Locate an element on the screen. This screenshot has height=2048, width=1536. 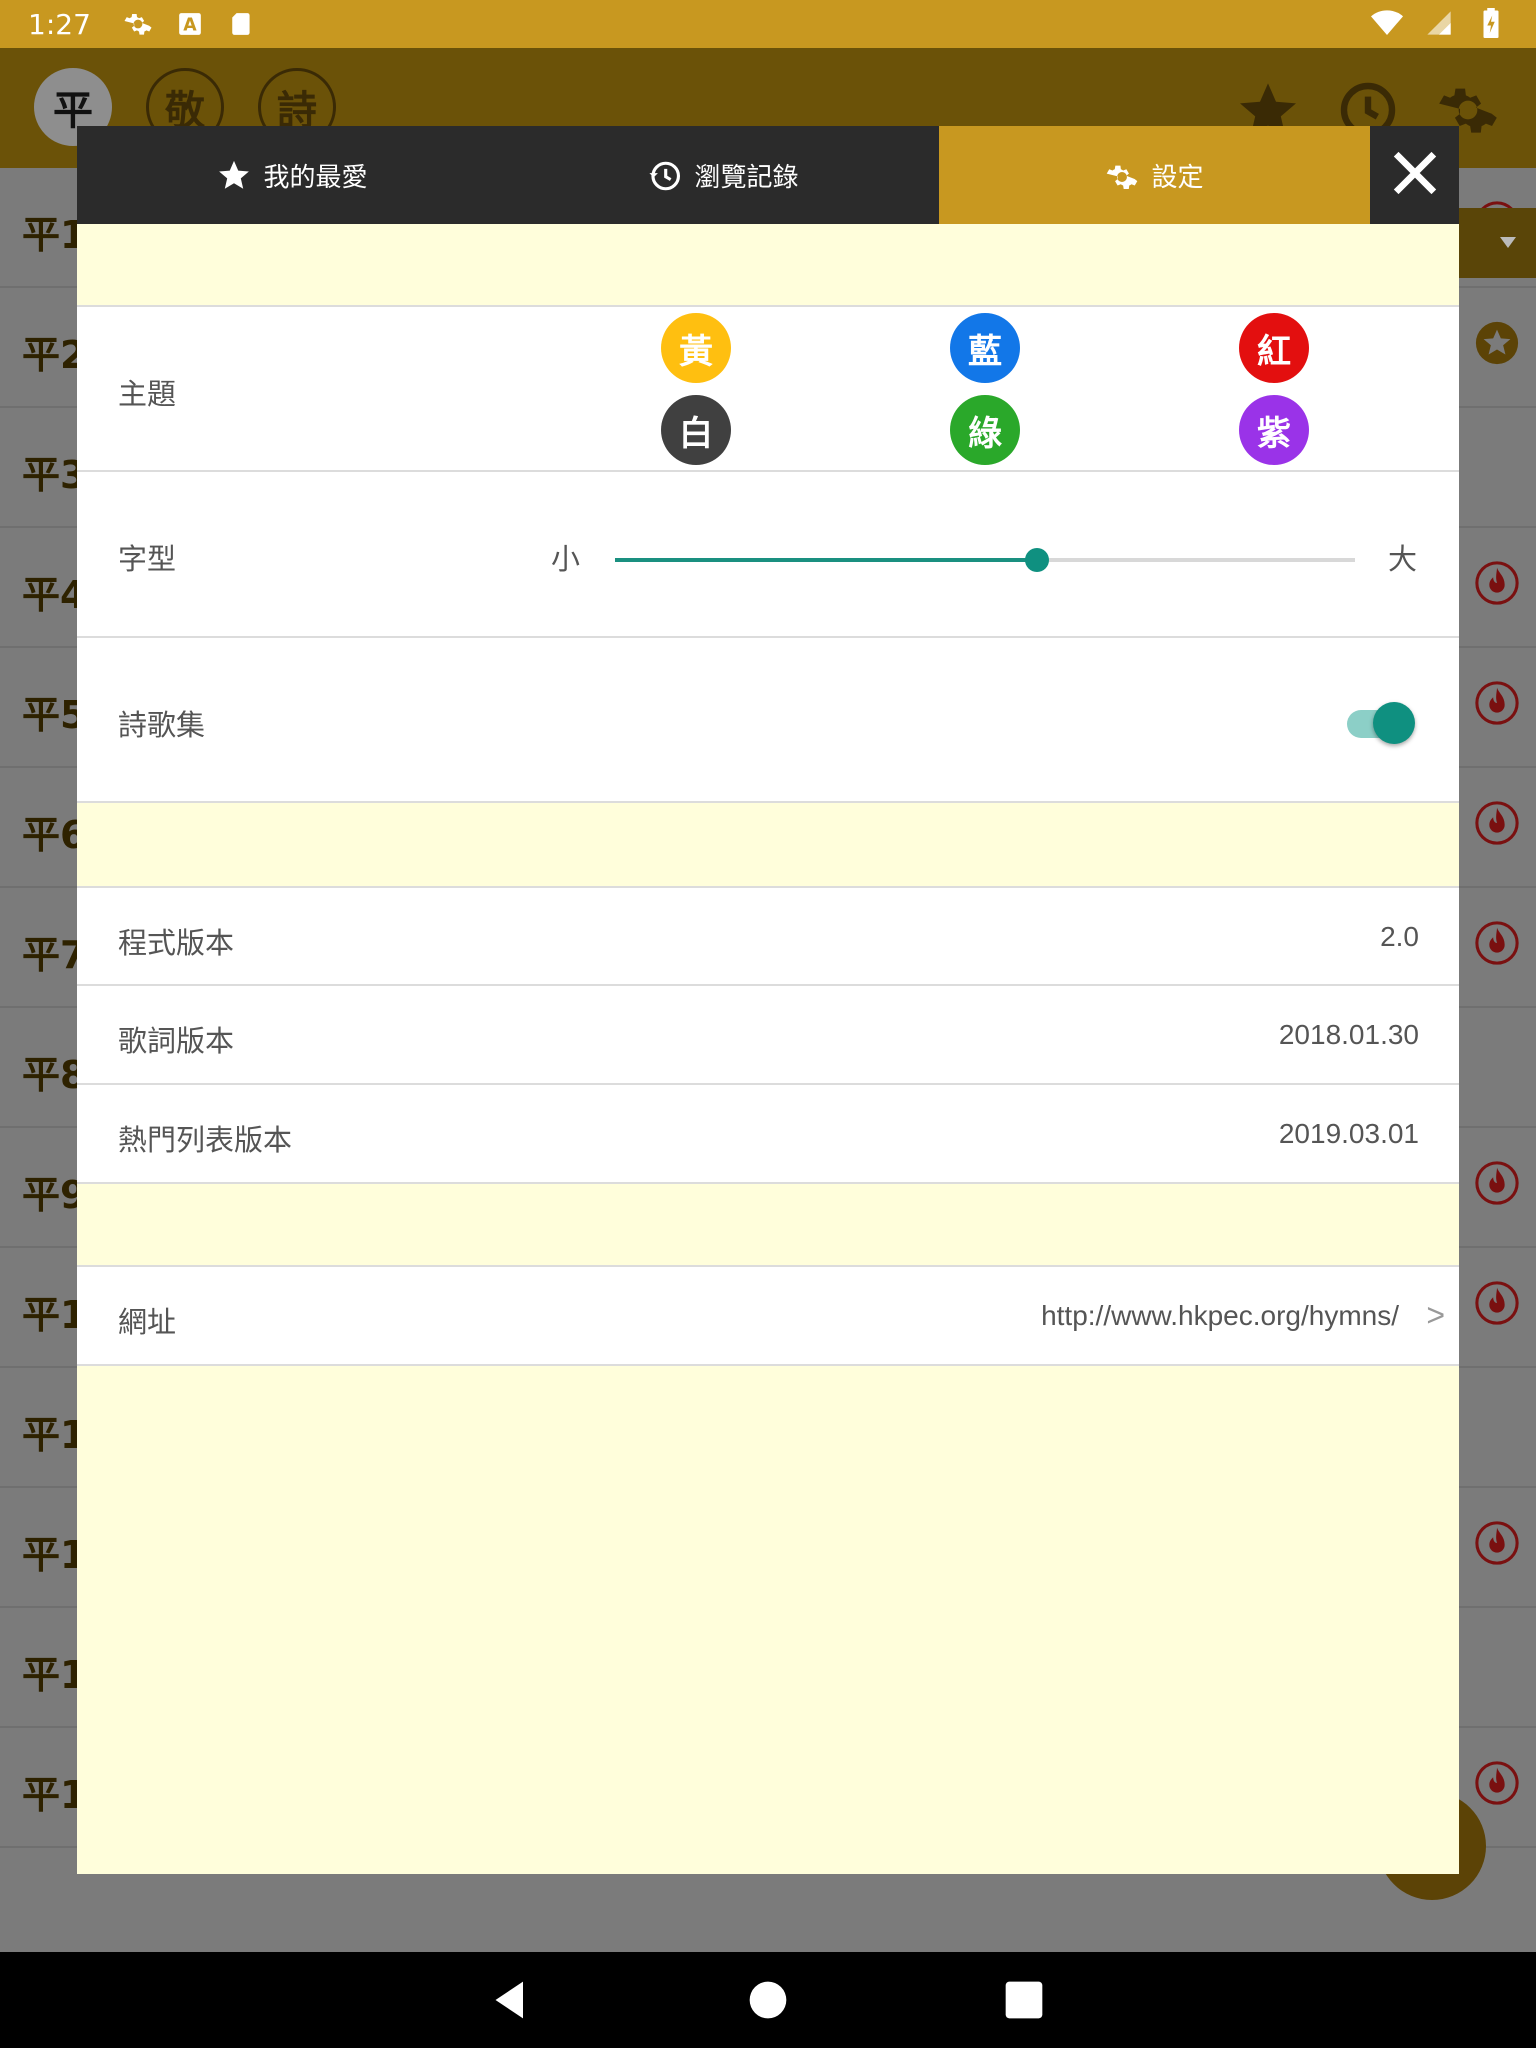
tab-favorites: 我的最愛 is located at coordinates (292, 175).